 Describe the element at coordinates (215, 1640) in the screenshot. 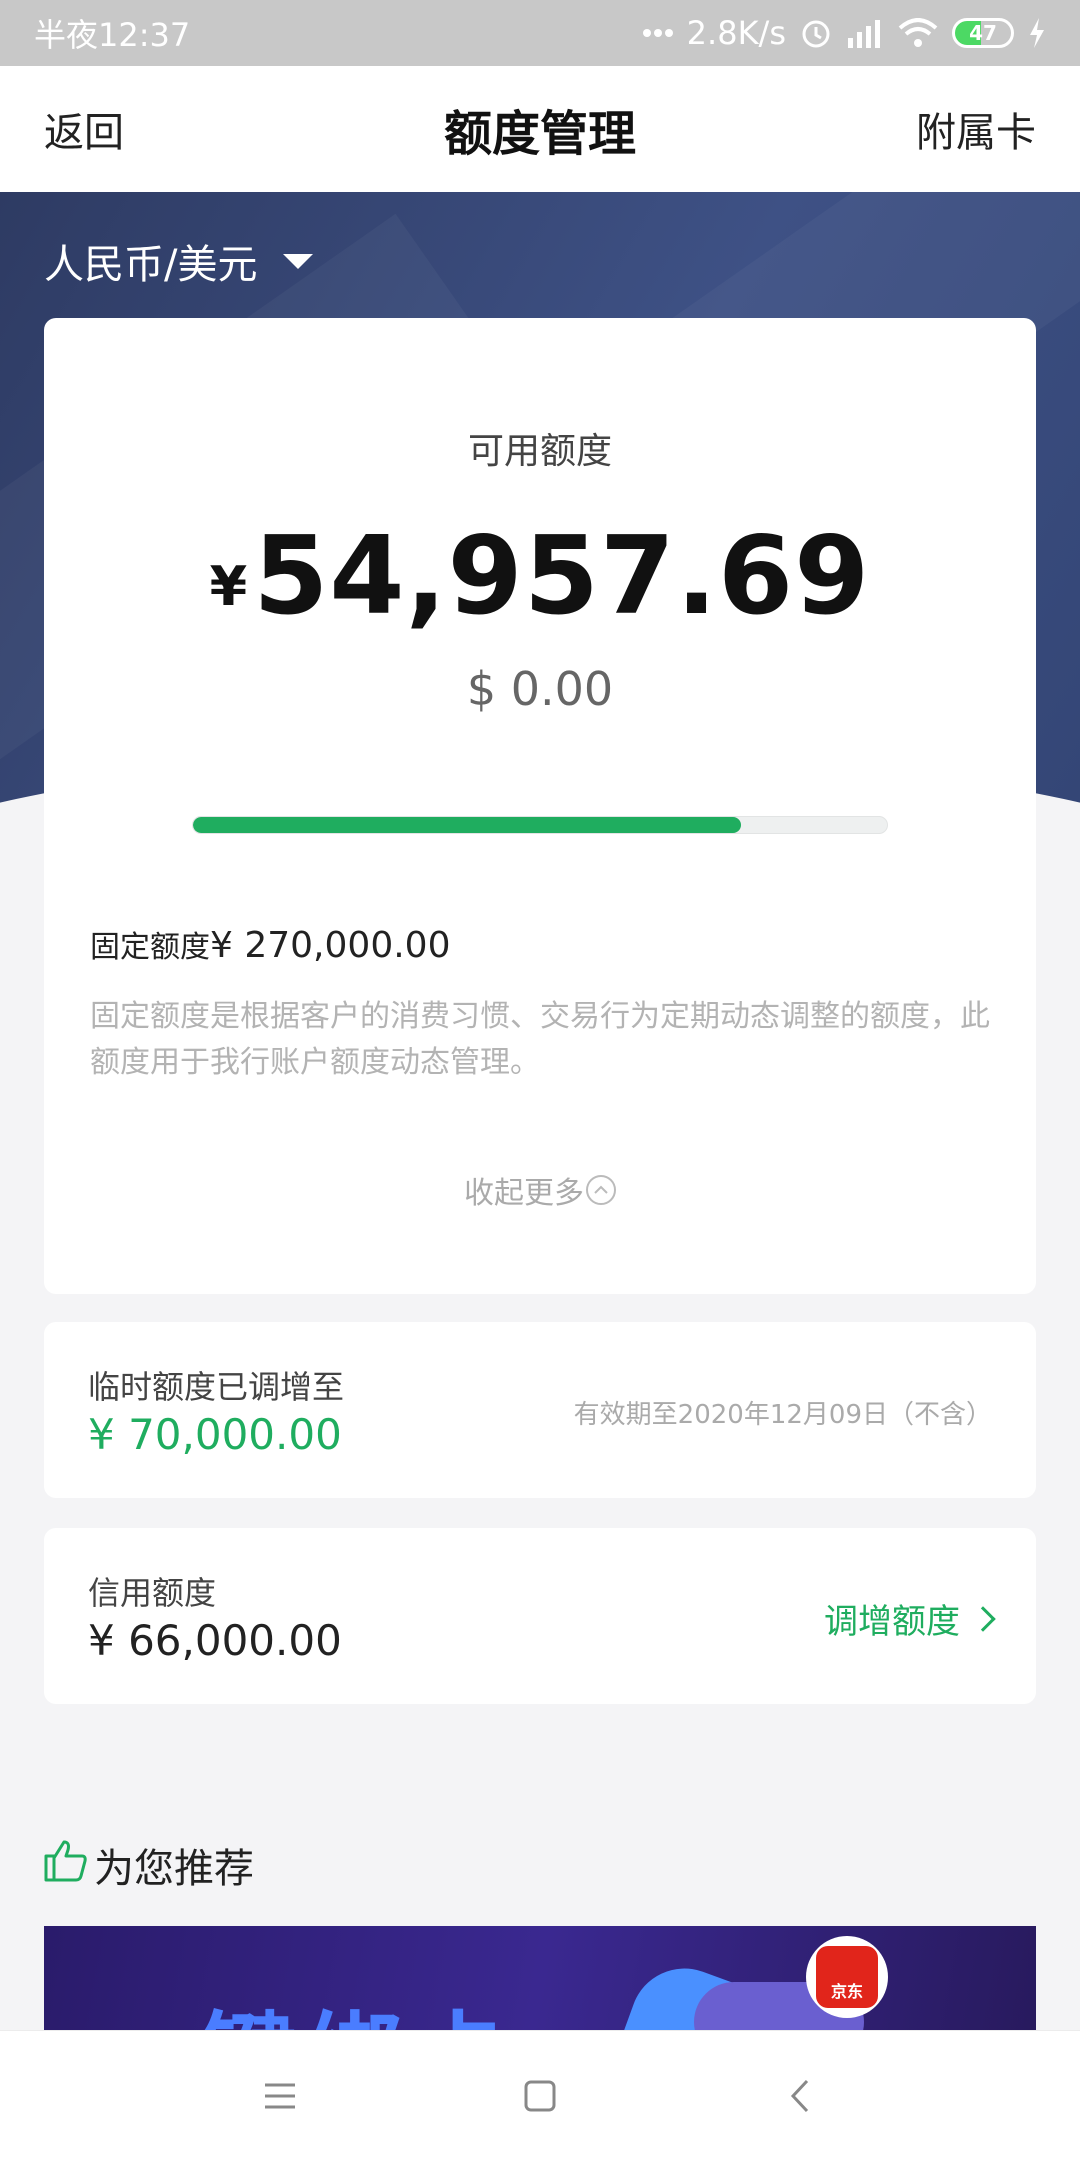

I see `credit-limit-amount: ¥ 66,000.00` at that location.